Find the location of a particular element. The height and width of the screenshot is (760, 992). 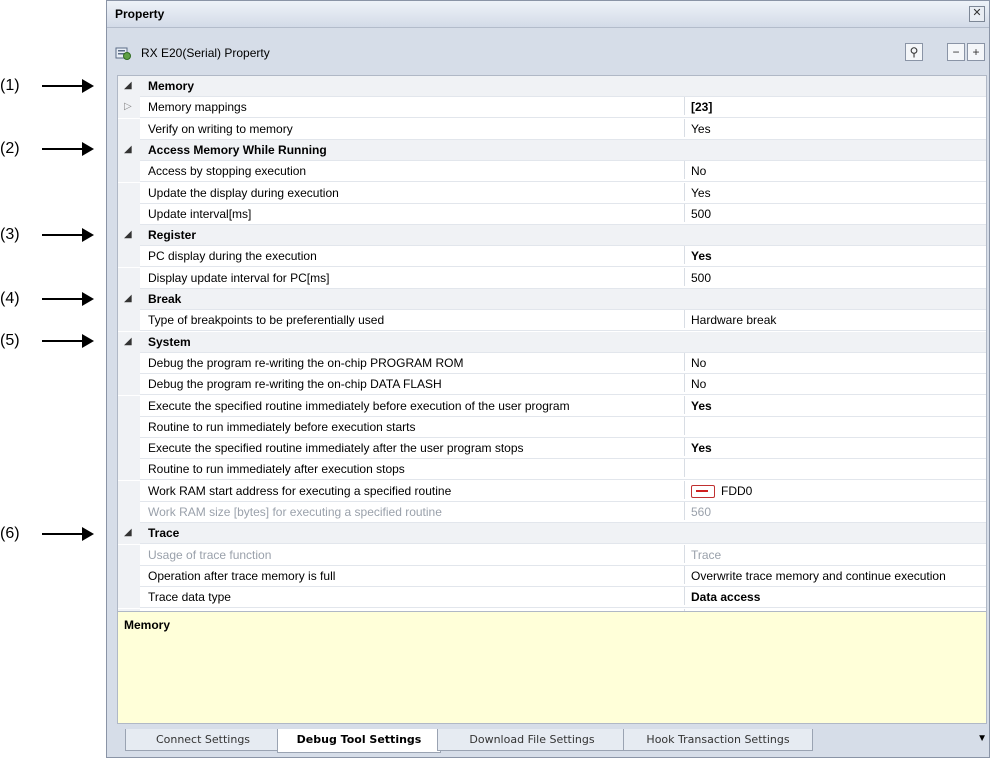

property-value: [23] is located at coordinates (835, 106).